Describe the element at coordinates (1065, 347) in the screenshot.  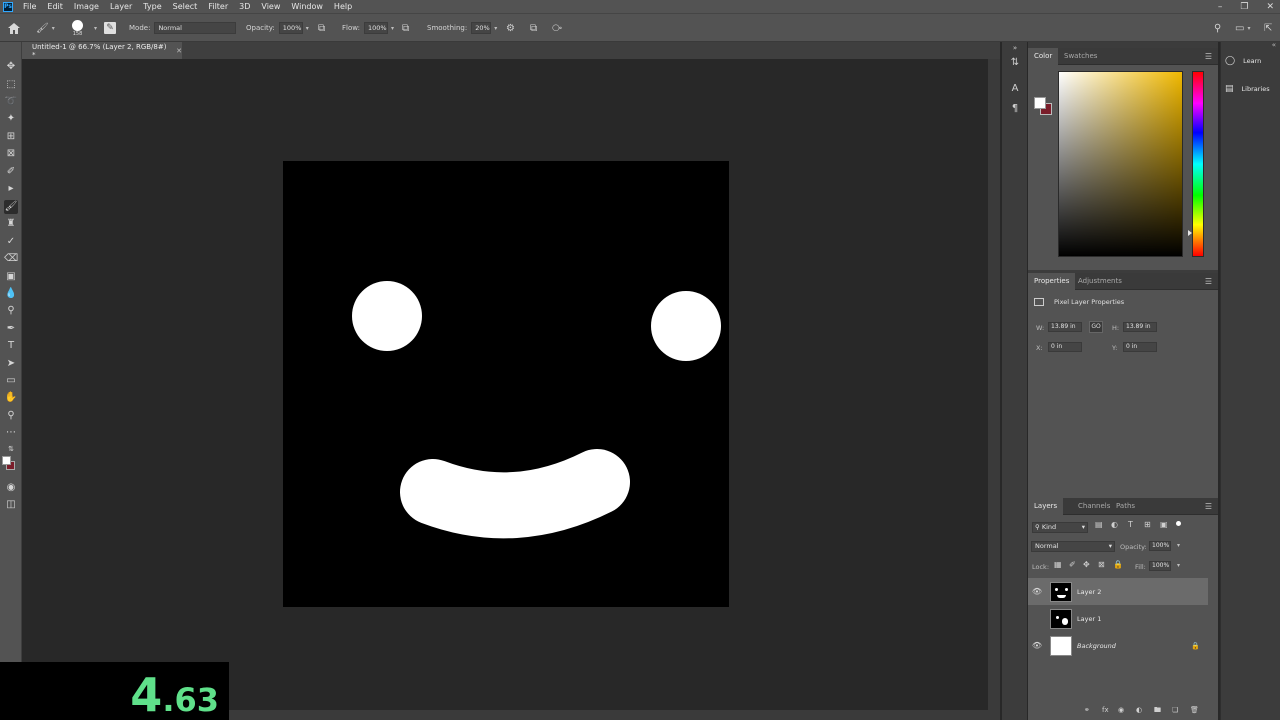
I see `x-field: 0 in` at that location.